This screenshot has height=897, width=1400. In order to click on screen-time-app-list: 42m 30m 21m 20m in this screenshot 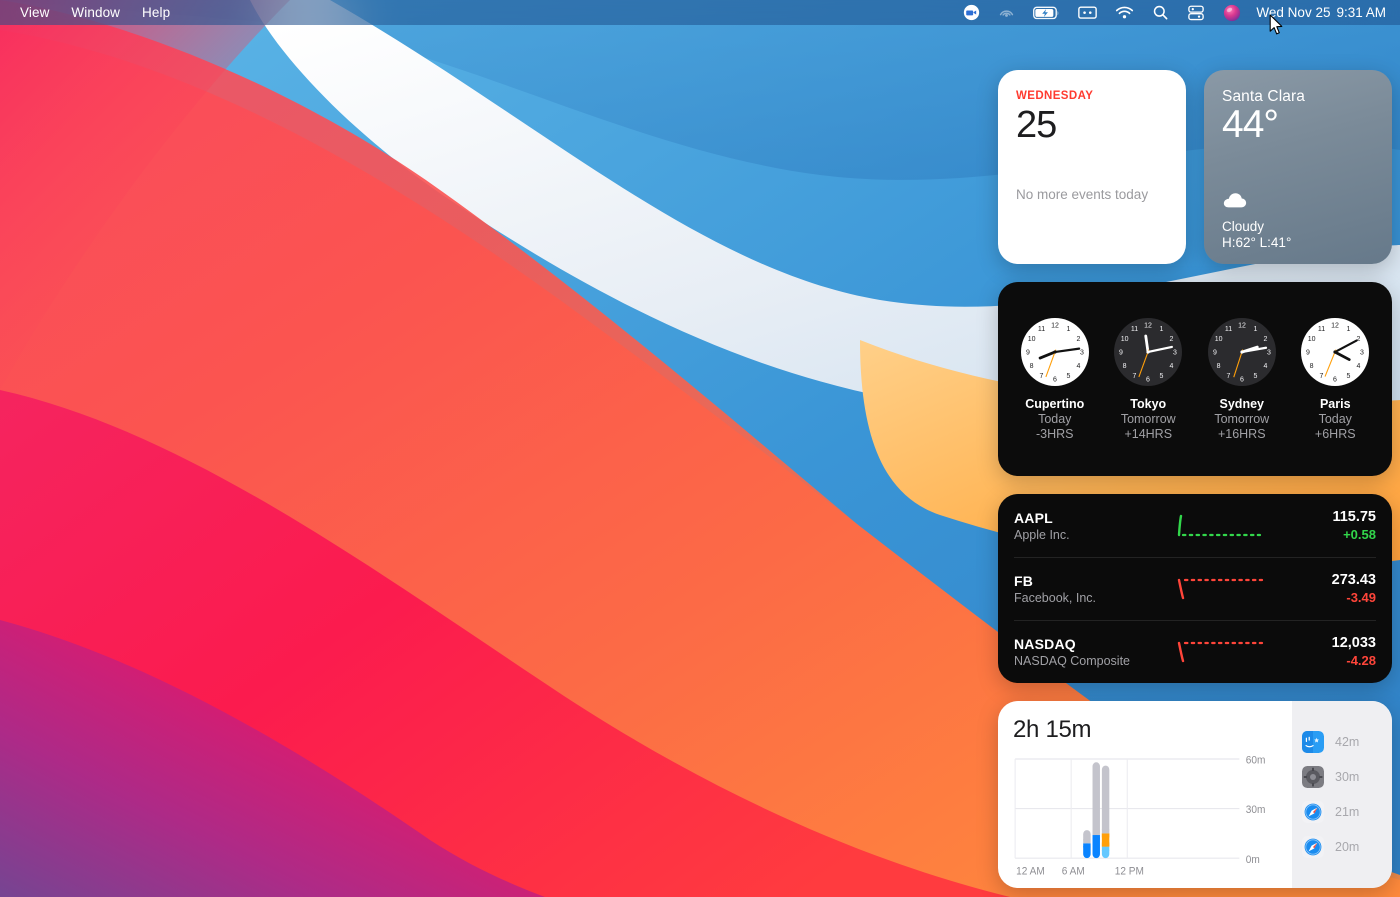, I will do `click(1342, 794)`.